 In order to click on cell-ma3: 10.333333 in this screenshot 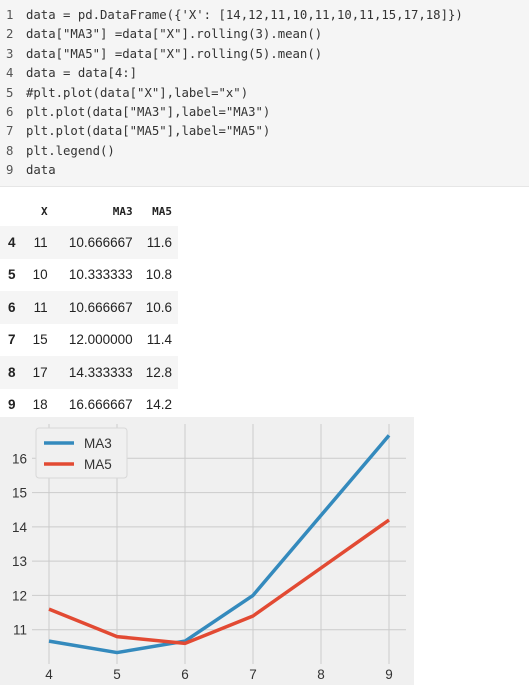, I will do `click(100, 275)`.